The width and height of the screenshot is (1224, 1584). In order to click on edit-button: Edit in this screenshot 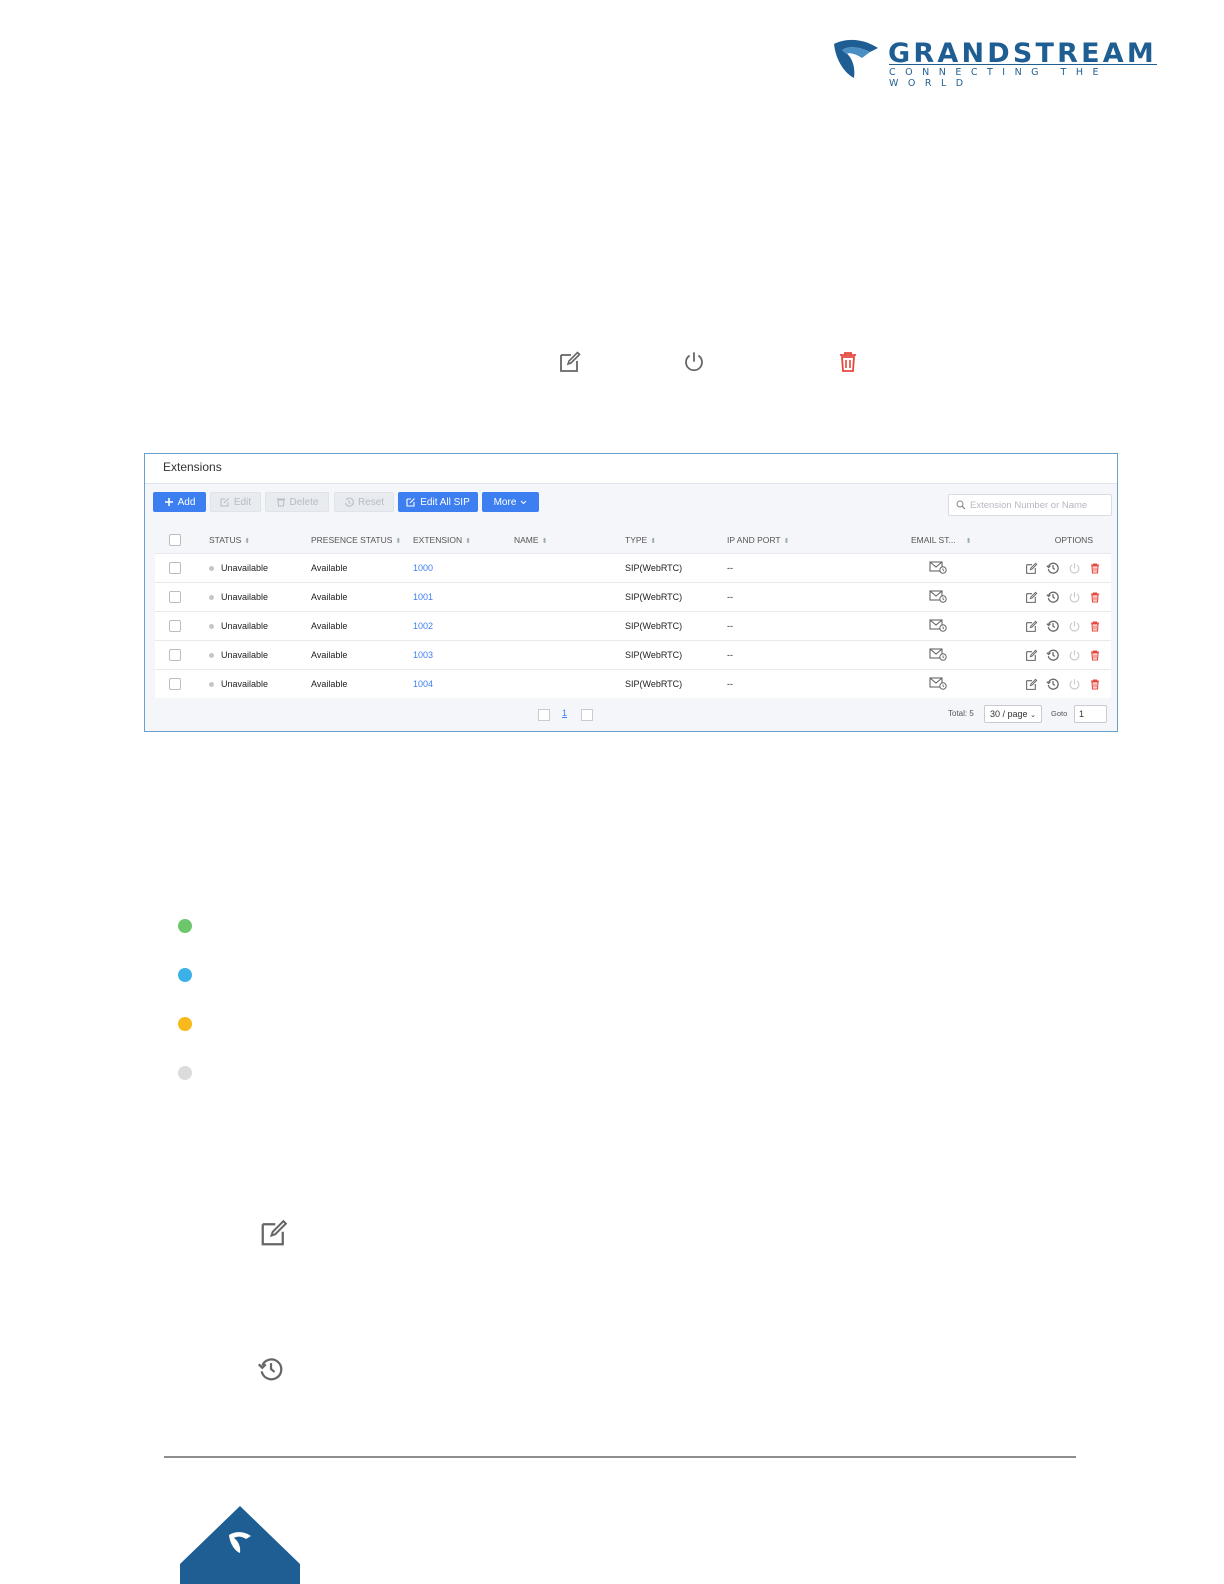, I will do `click(235, 502)`.